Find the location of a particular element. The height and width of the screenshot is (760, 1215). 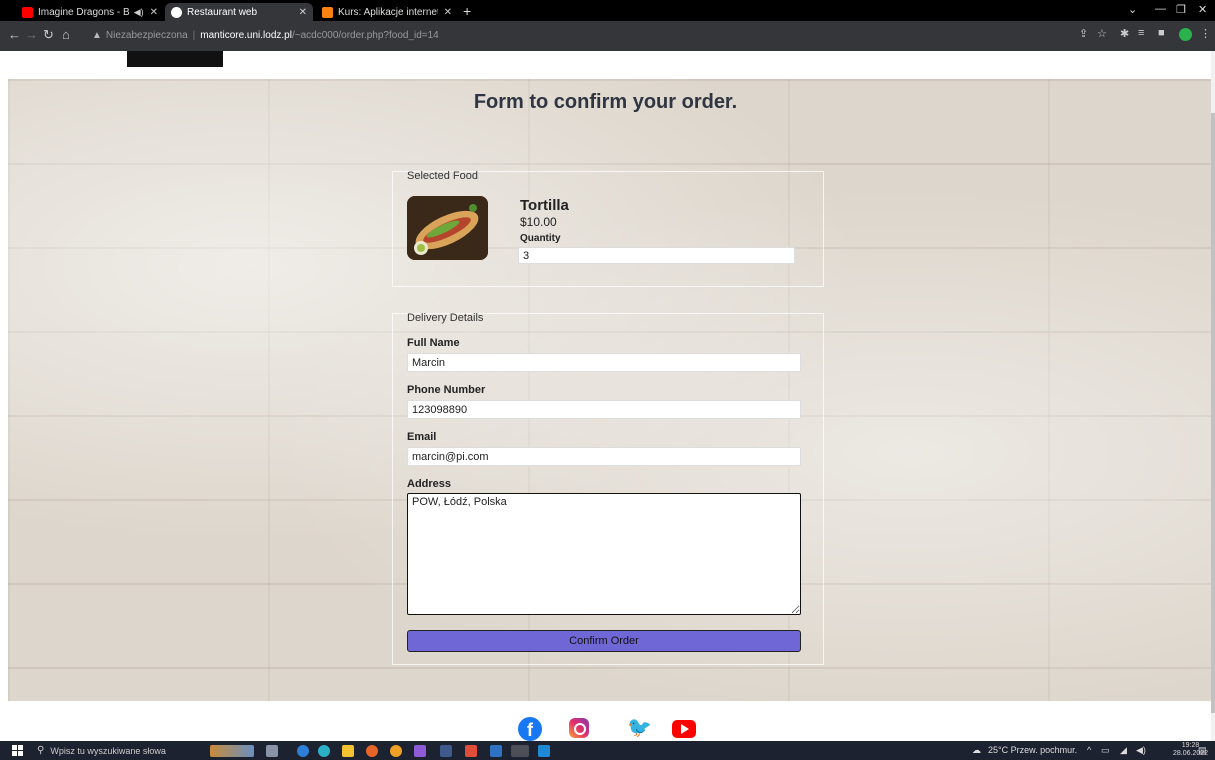

extensions-icon: ✱ is located at coordinates (1124, 33).